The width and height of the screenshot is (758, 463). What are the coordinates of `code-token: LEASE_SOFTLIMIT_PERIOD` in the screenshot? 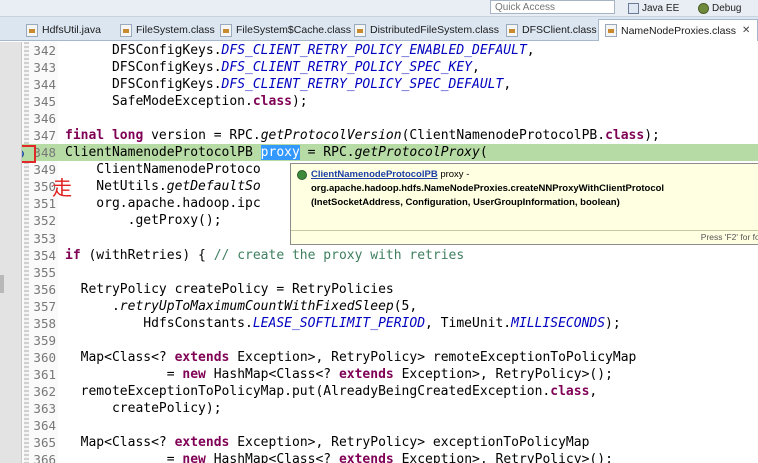 It's located at (339, 323).